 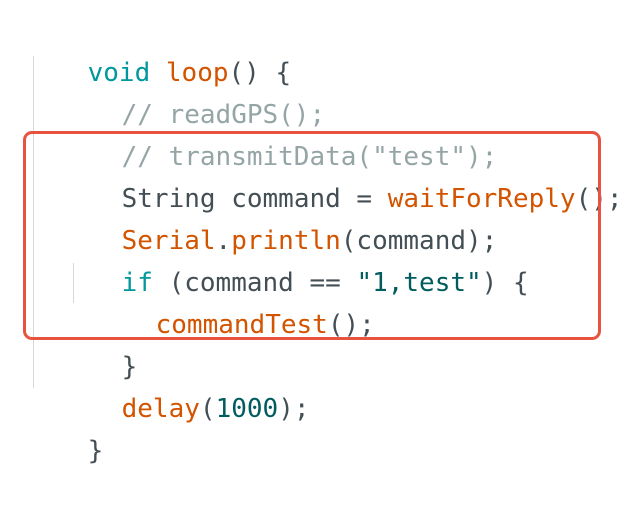 What do you see at coordinates (278, 133) in the screenshot?
I see `code-line-3: // transmitData("test");` at bounding box center [278, 133].